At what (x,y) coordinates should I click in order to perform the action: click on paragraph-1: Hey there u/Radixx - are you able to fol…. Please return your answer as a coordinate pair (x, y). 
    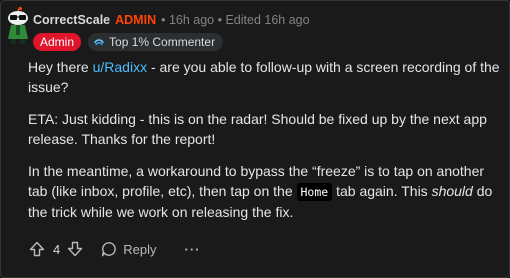
    Looking at the image, I should click on (265, 77).